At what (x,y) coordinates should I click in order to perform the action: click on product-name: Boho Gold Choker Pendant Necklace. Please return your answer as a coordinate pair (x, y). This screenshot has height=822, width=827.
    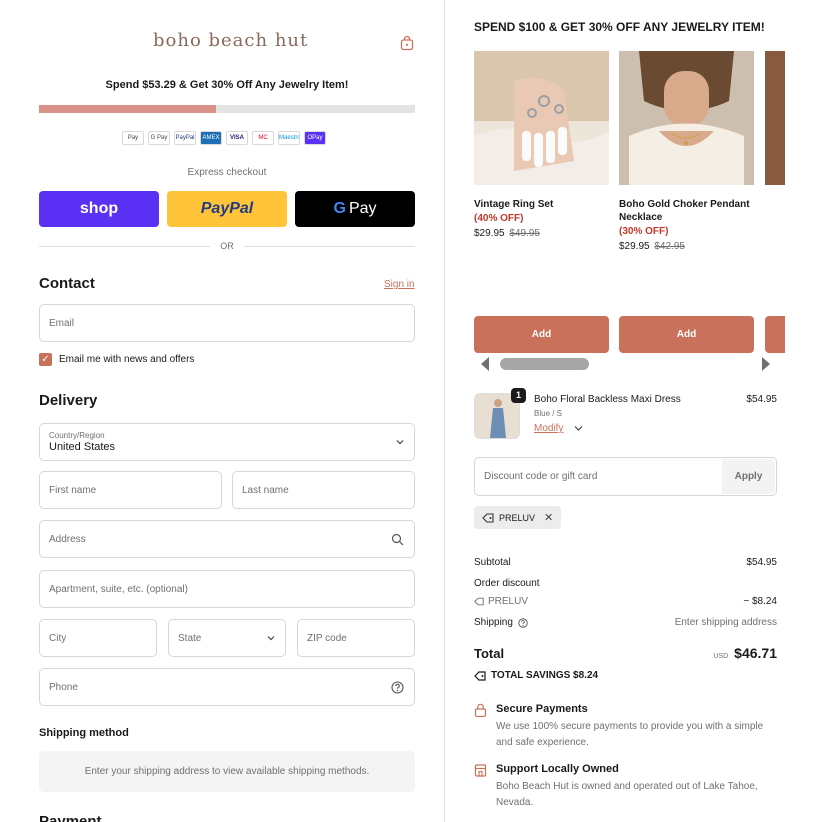
    Looking at the image, I should click on (684, 211).